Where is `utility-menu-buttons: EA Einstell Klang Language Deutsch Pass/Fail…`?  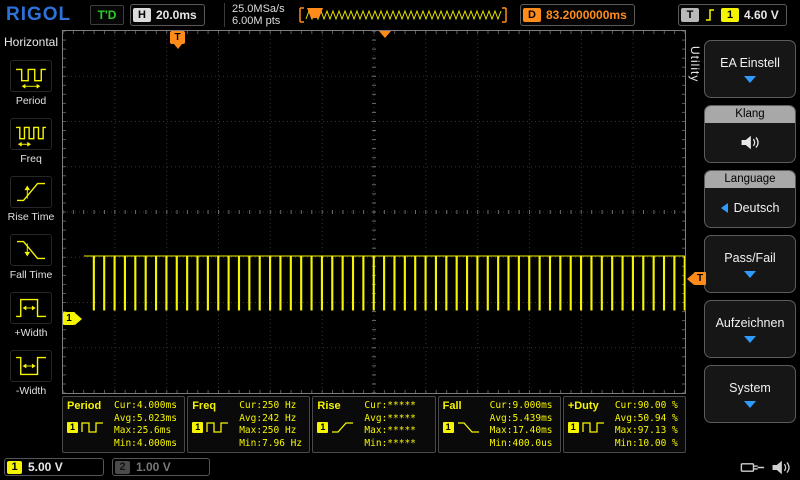 utility-menu-buttons: EA Einstell Klang Language Deutsch Pass/Fail… is located at coordinates (750, 231).